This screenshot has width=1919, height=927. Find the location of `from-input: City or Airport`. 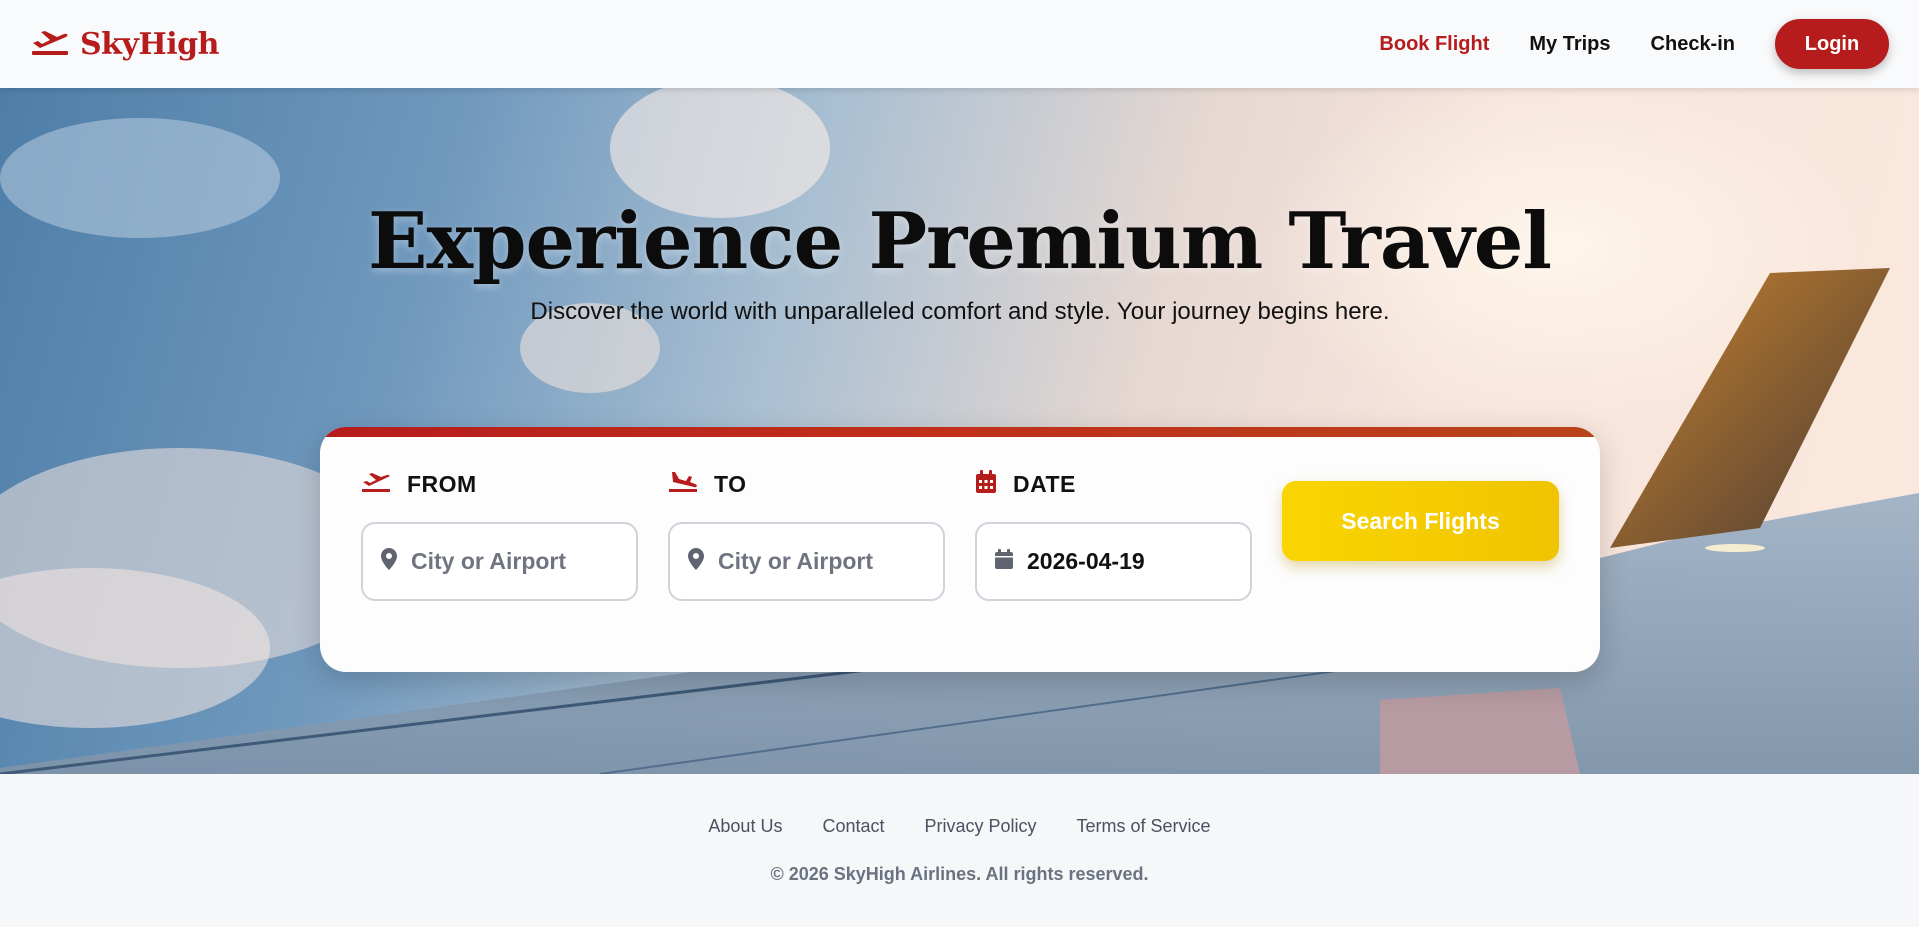

from-input: City or Airport is located at coordinates (499, 561).